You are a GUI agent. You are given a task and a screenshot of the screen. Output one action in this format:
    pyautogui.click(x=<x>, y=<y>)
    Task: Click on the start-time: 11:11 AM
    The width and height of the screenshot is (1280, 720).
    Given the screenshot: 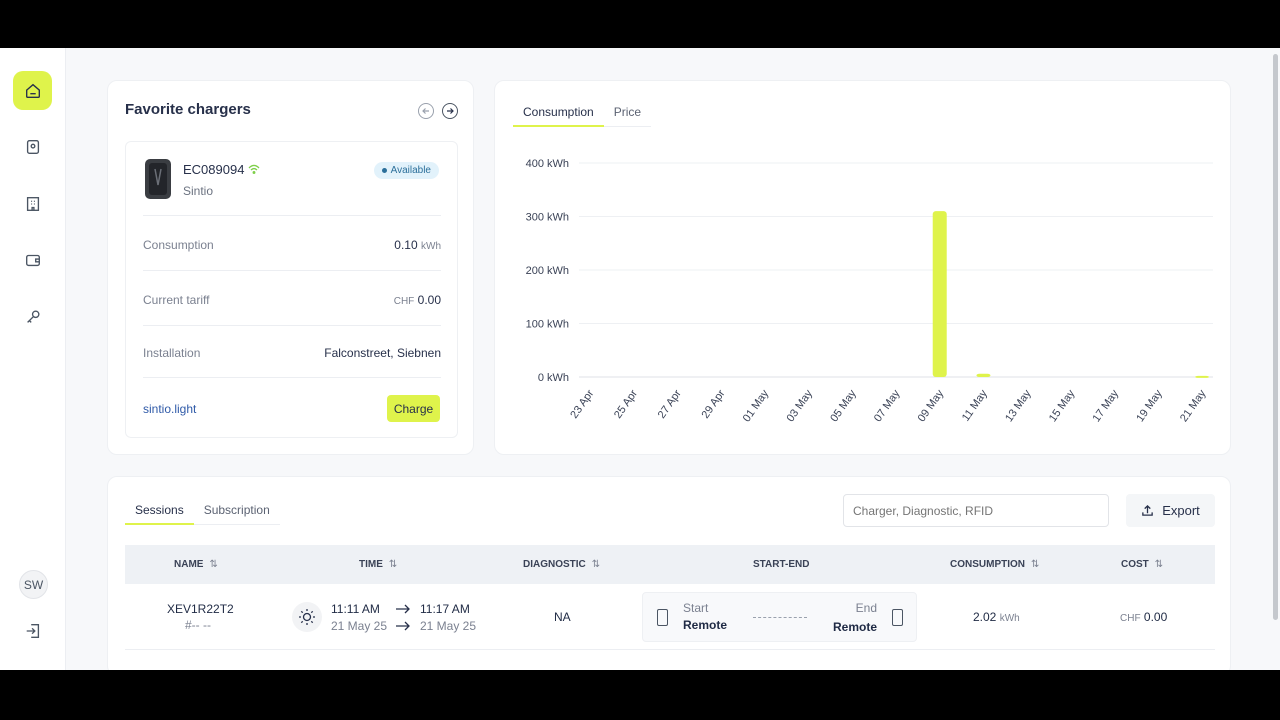 What is the action you would take?
    pyautogui.click(x=355, y=609)
    